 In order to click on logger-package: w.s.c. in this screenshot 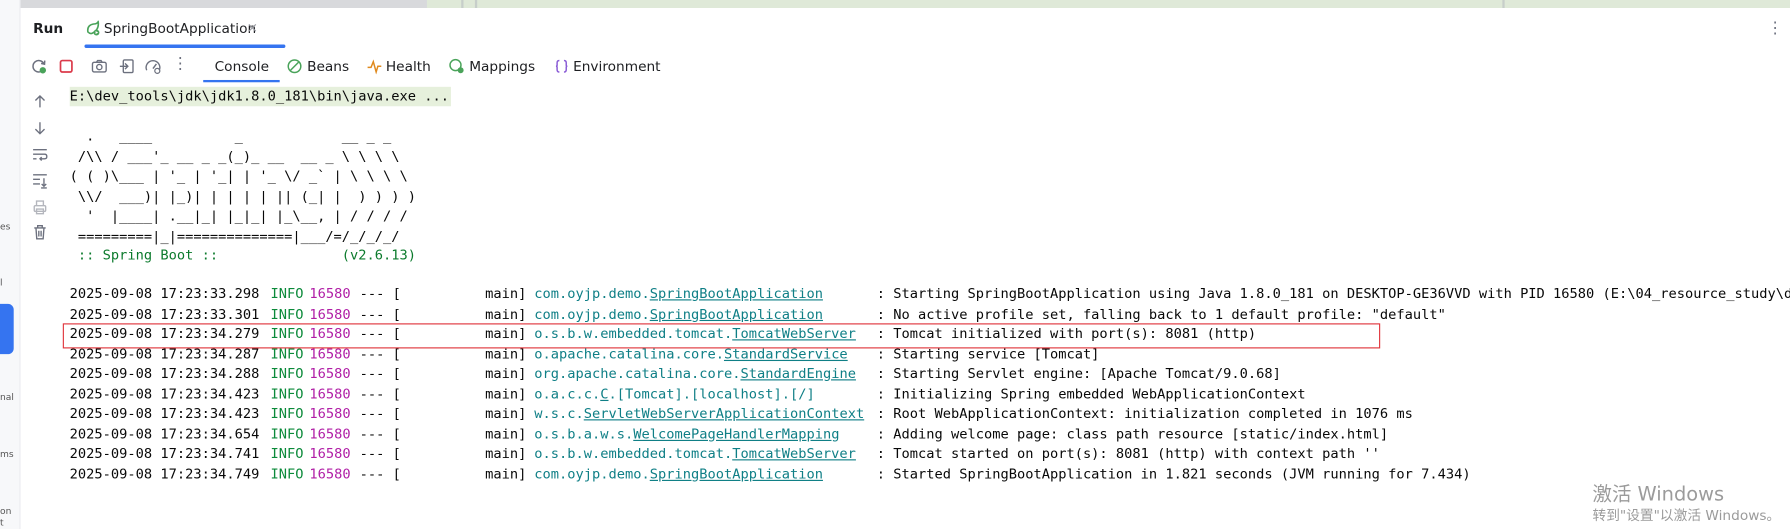, I will do `click(559, 413)`.